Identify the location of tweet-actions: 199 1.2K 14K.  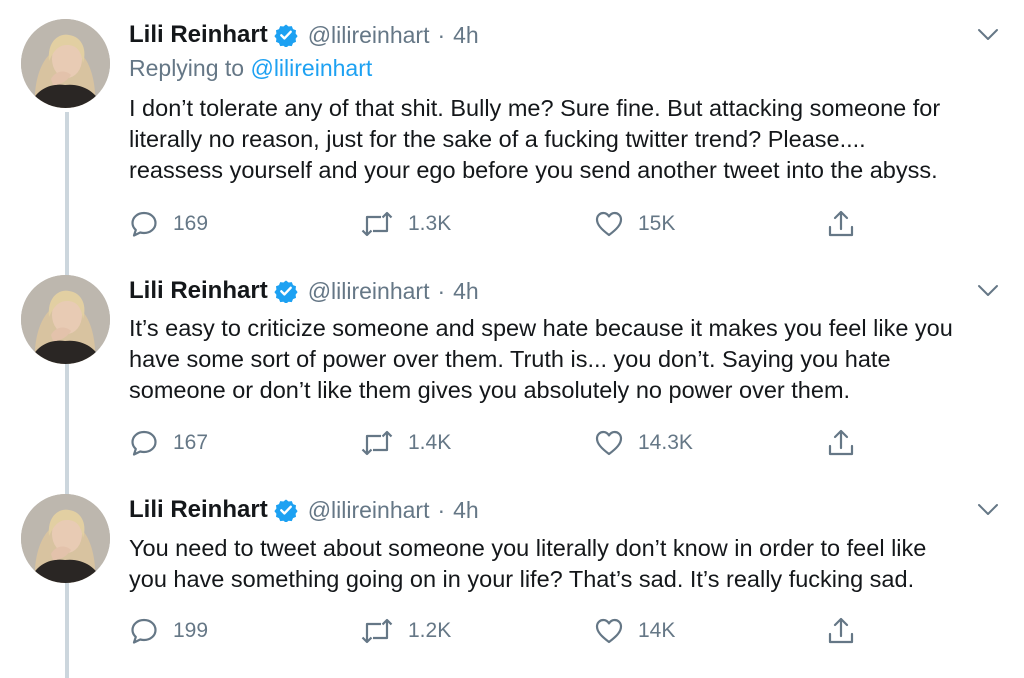
(494, 631).